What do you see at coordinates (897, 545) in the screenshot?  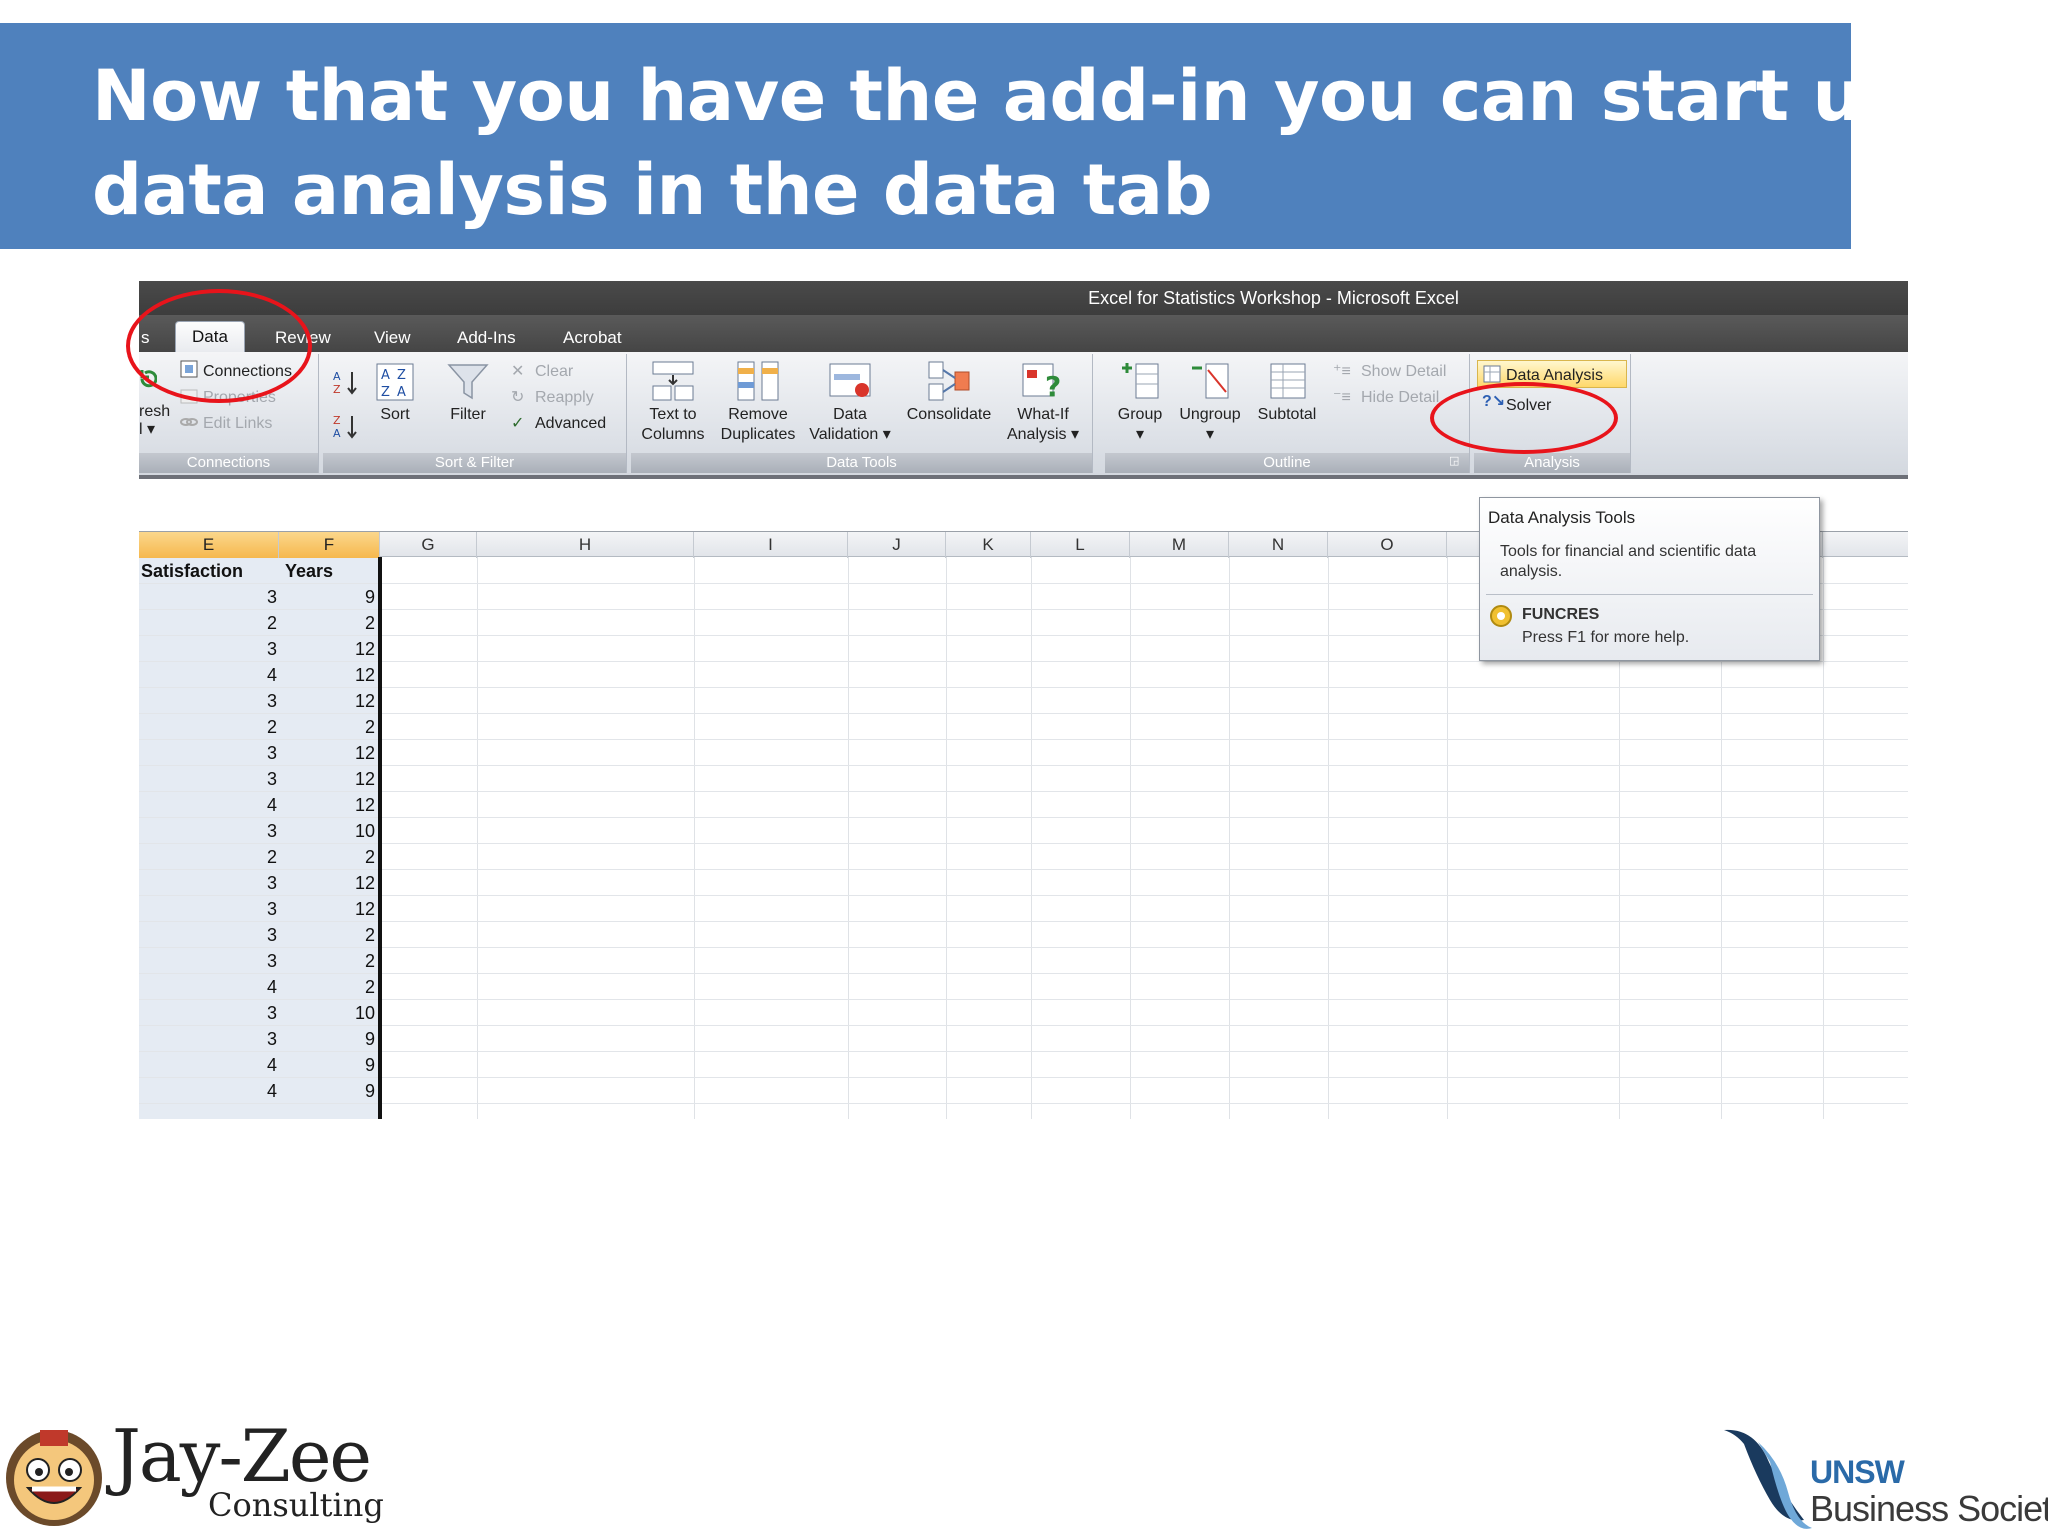 I see `column-header-j: J` at bounding box center [897, 545].